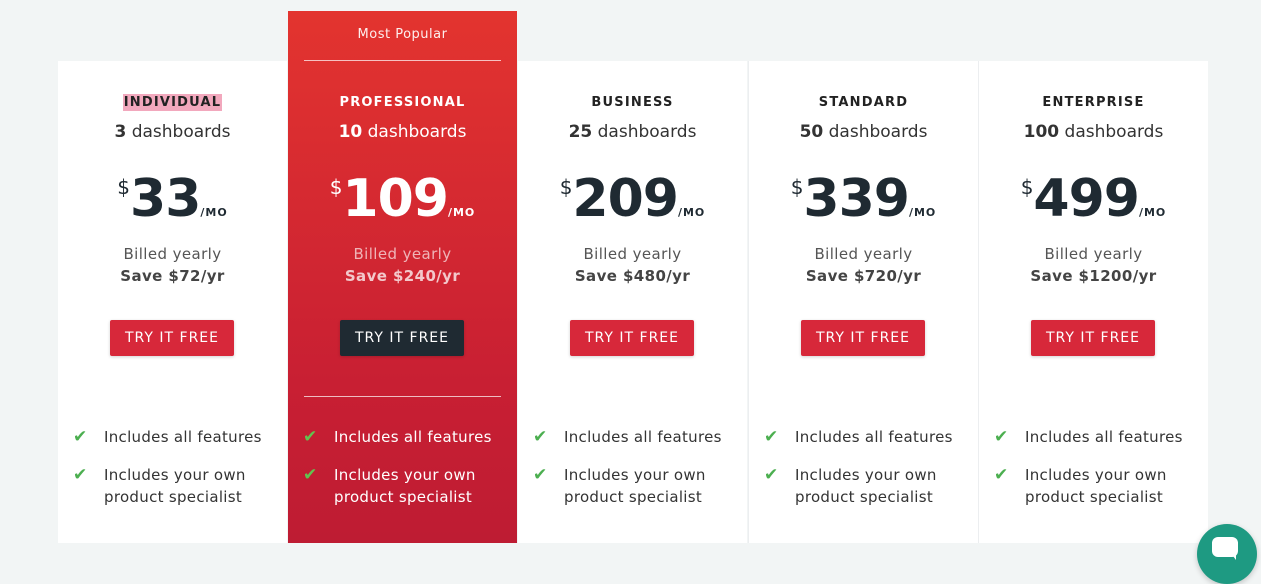 The width and height of the screenshot is (1261, 584). I want to click on plan-tier: INDIVIDUAL, so click(172, 102).